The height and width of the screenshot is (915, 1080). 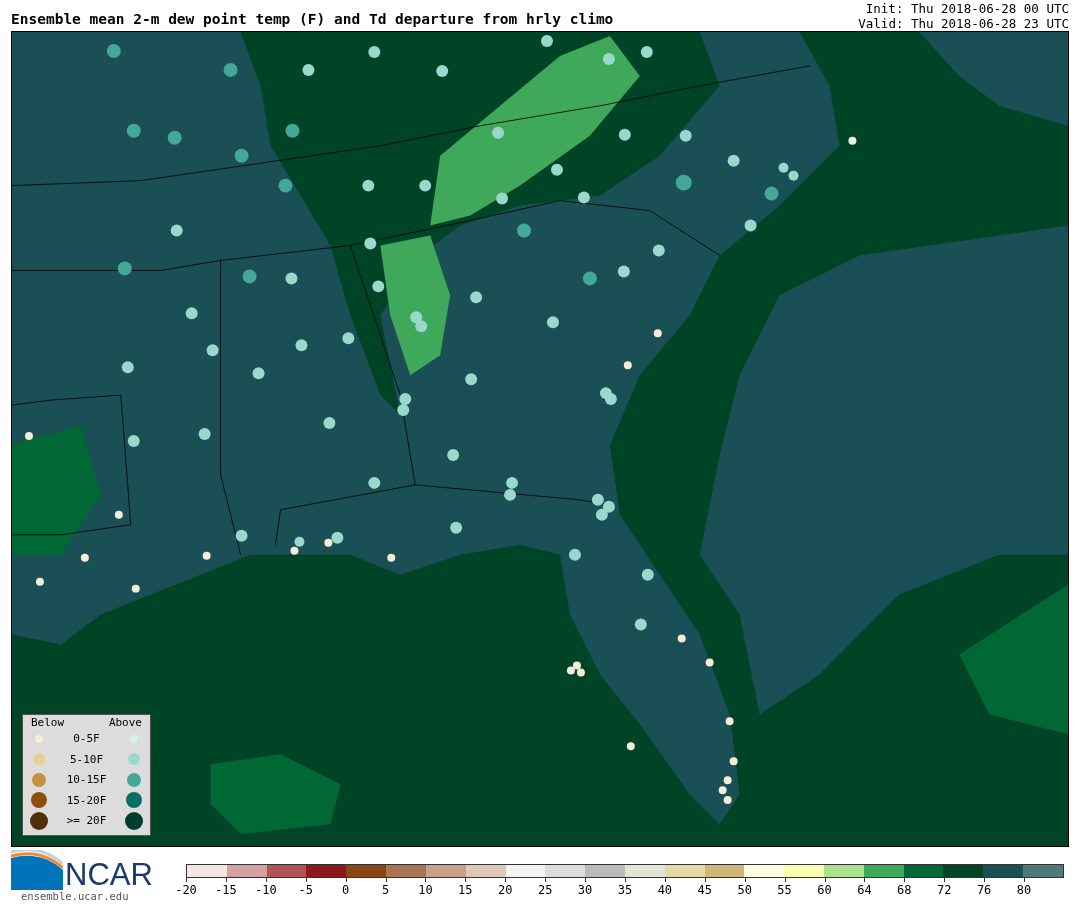 I want to click on tick-label: 72, so click(x=944, y=890).